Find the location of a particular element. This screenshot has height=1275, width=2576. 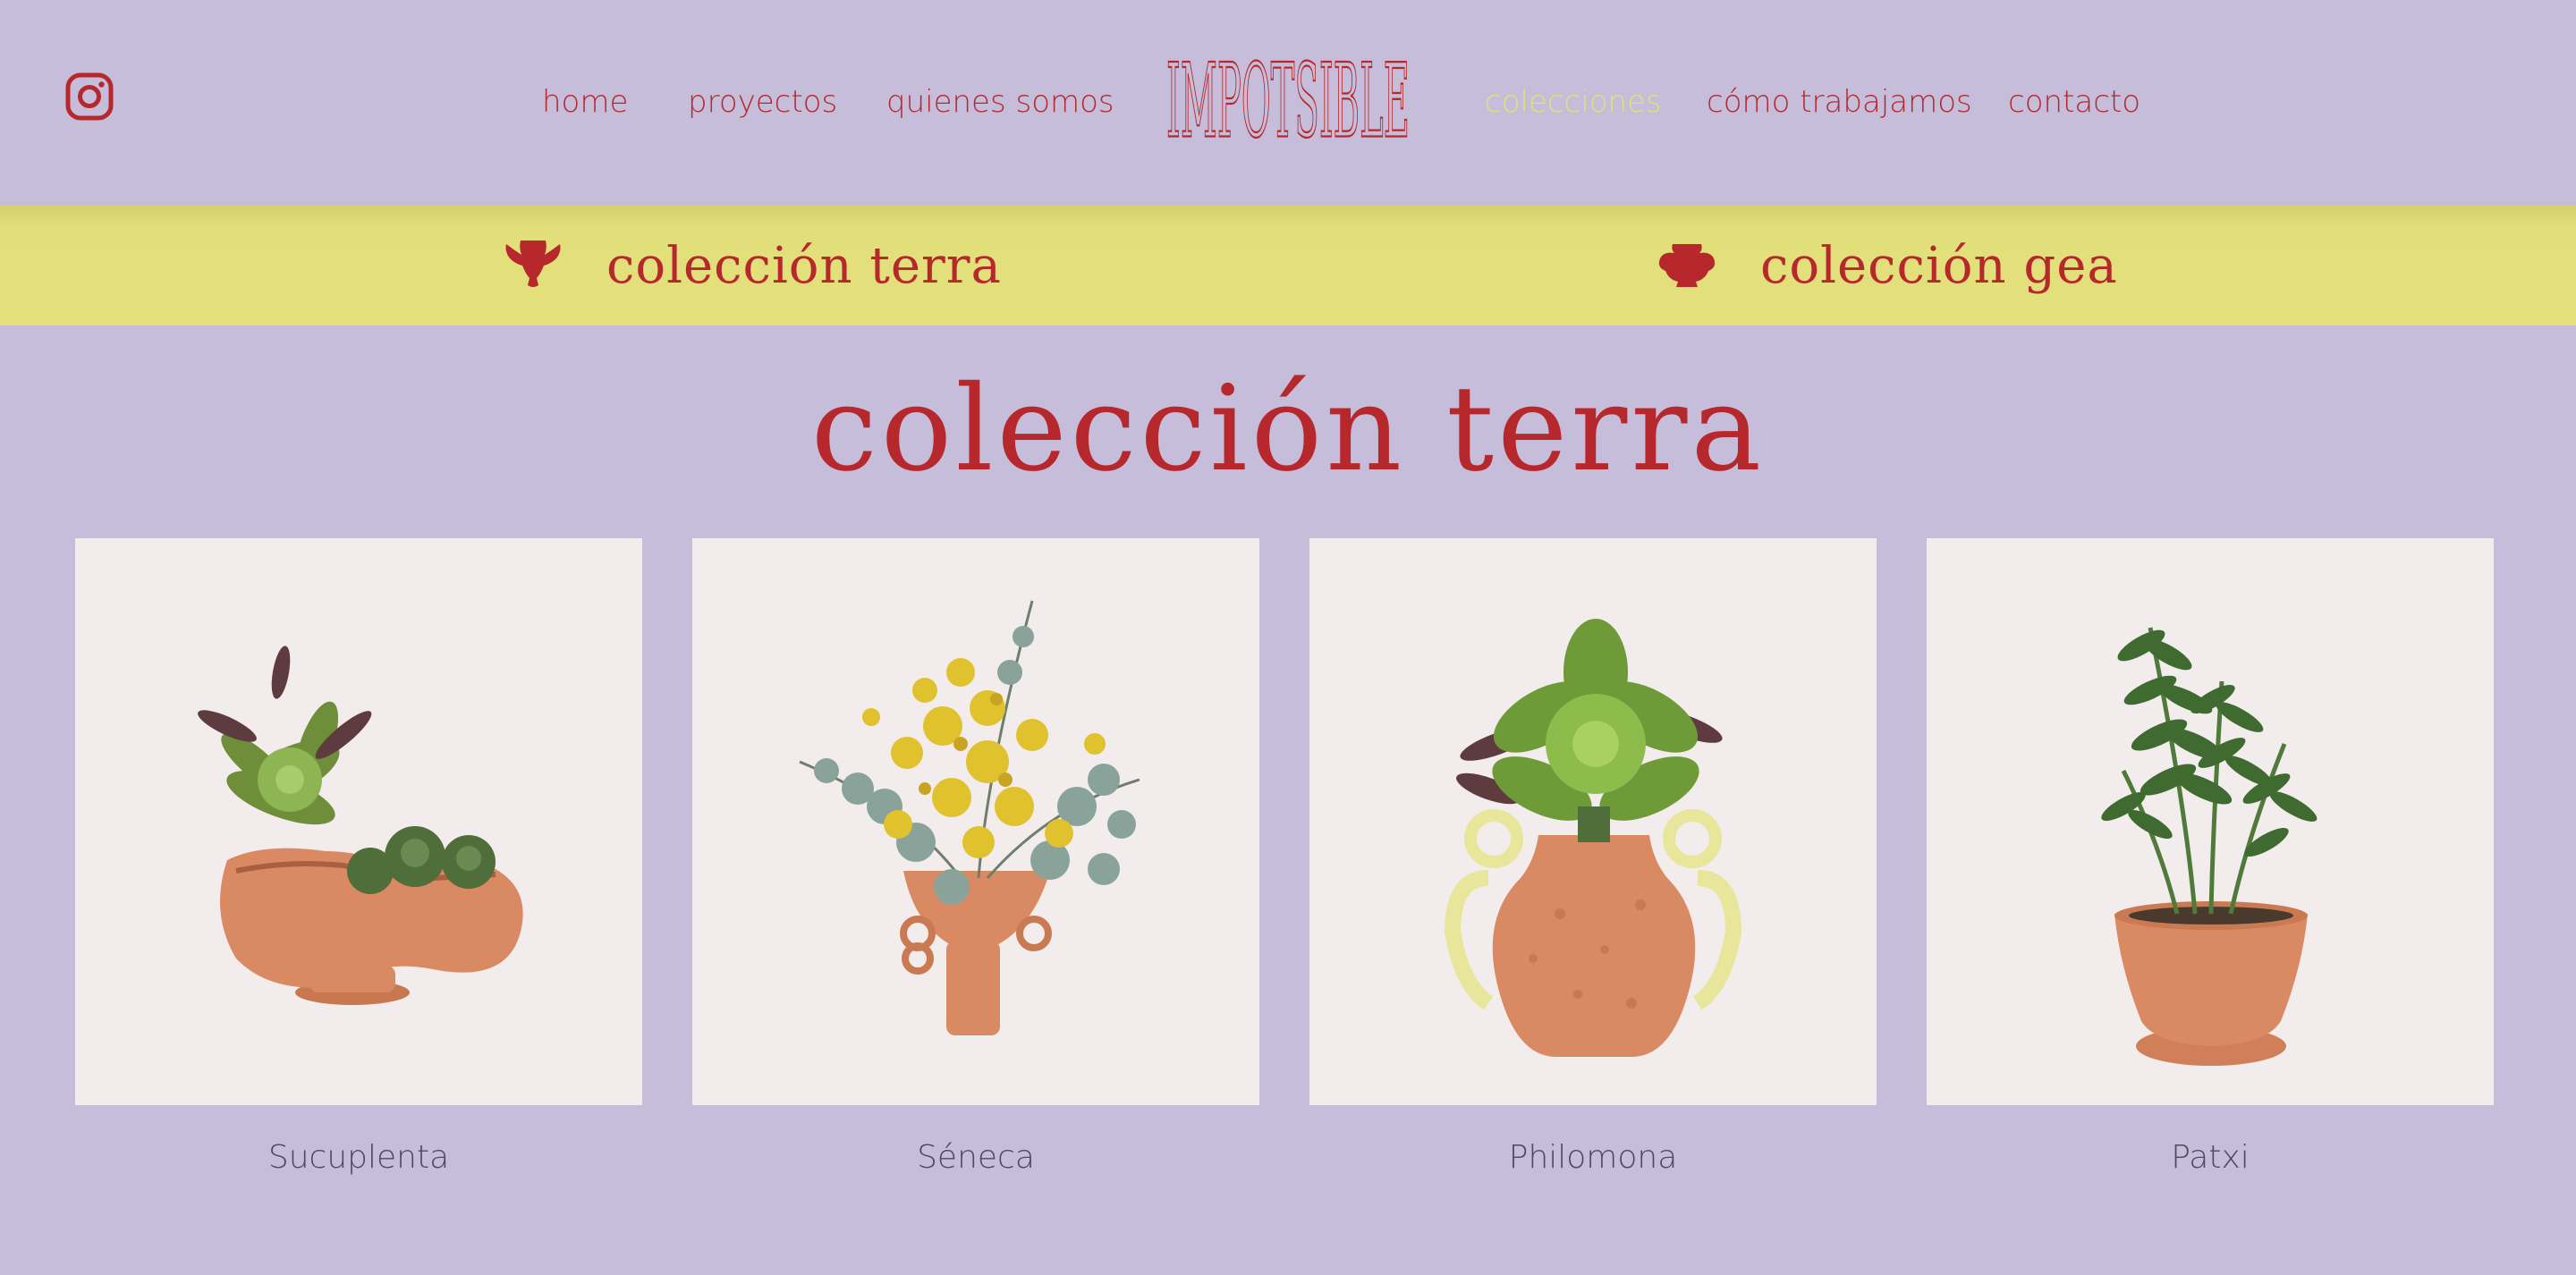

collection-terra-link: colección terra is located at coordinates (751, 265).